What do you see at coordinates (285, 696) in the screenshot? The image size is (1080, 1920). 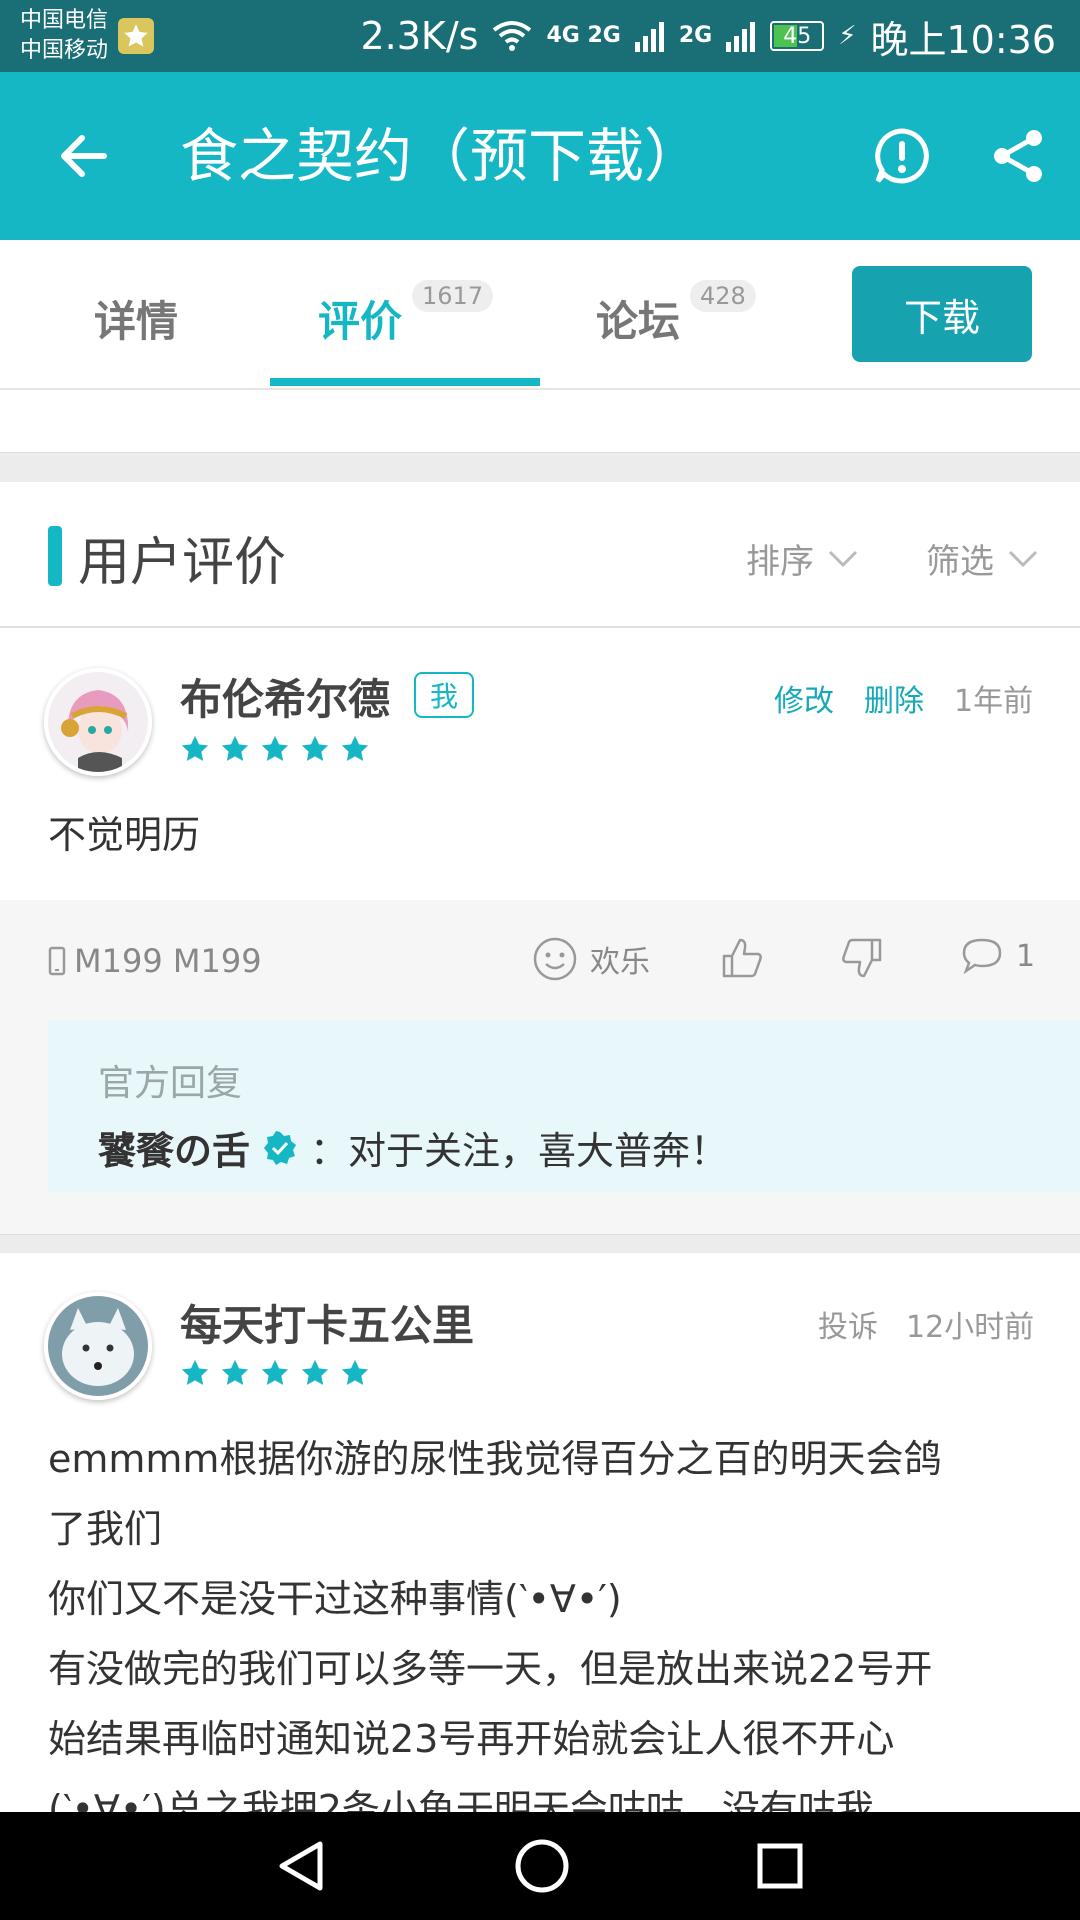 I see `review-username: 布伦希尔德` at bounding box center [285, 696].